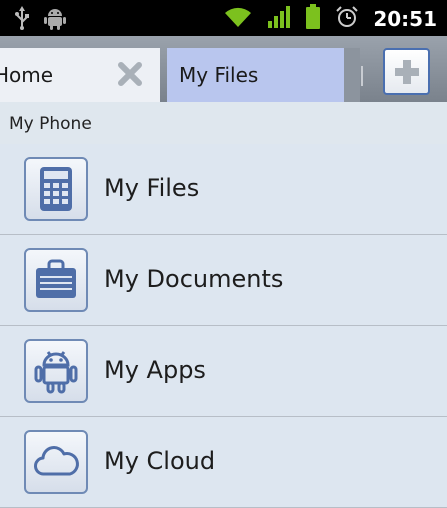  I want to click on android-icon, so click(56, 371).